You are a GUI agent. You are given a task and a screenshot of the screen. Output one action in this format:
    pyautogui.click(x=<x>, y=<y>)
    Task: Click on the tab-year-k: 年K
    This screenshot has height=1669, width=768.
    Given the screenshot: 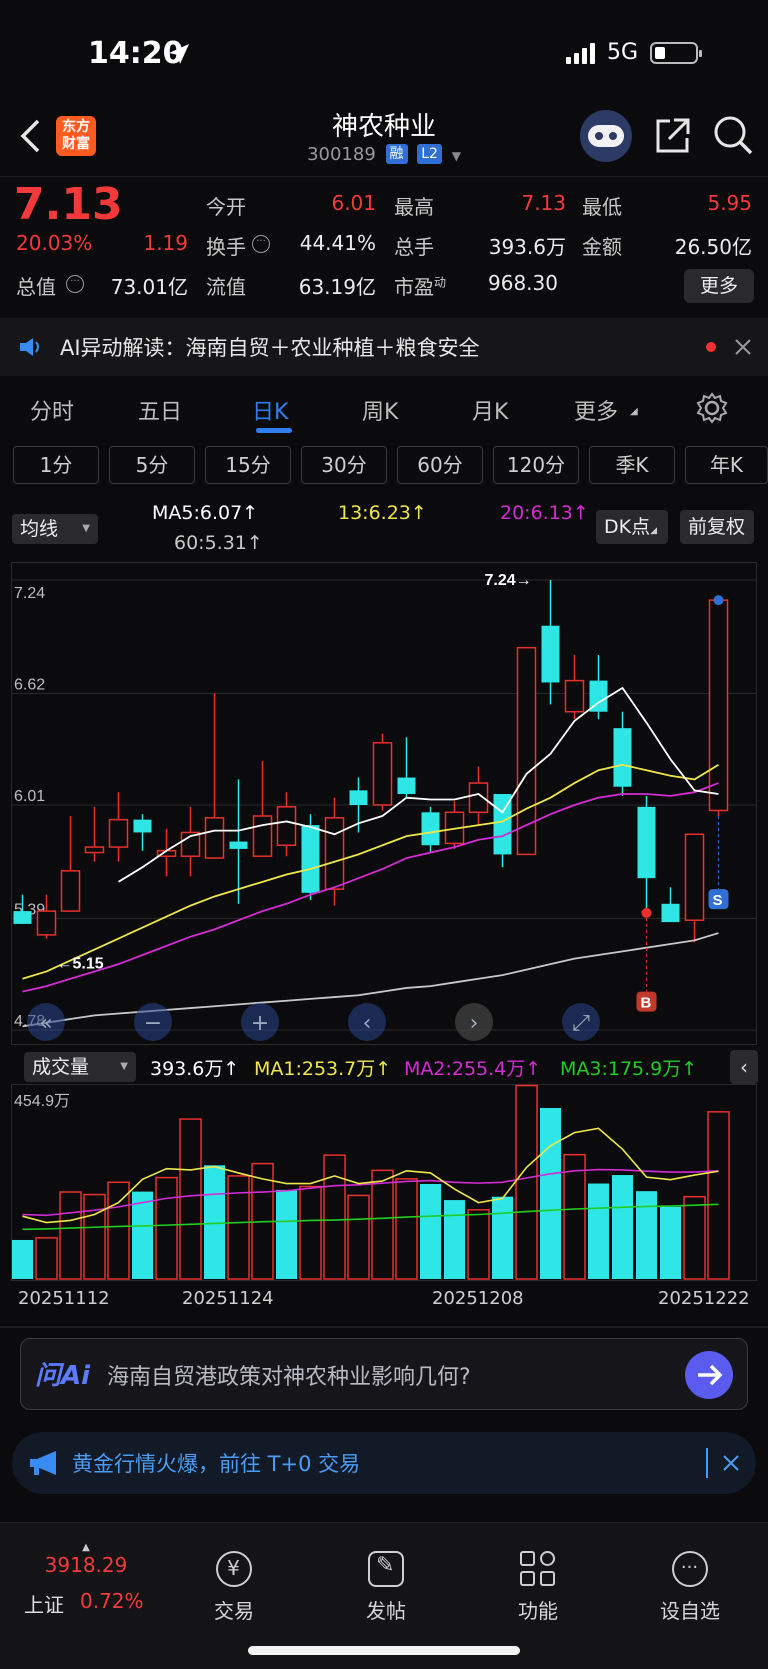 What is the action you would take?
    pyautogui.click(x=726, y=465)
    